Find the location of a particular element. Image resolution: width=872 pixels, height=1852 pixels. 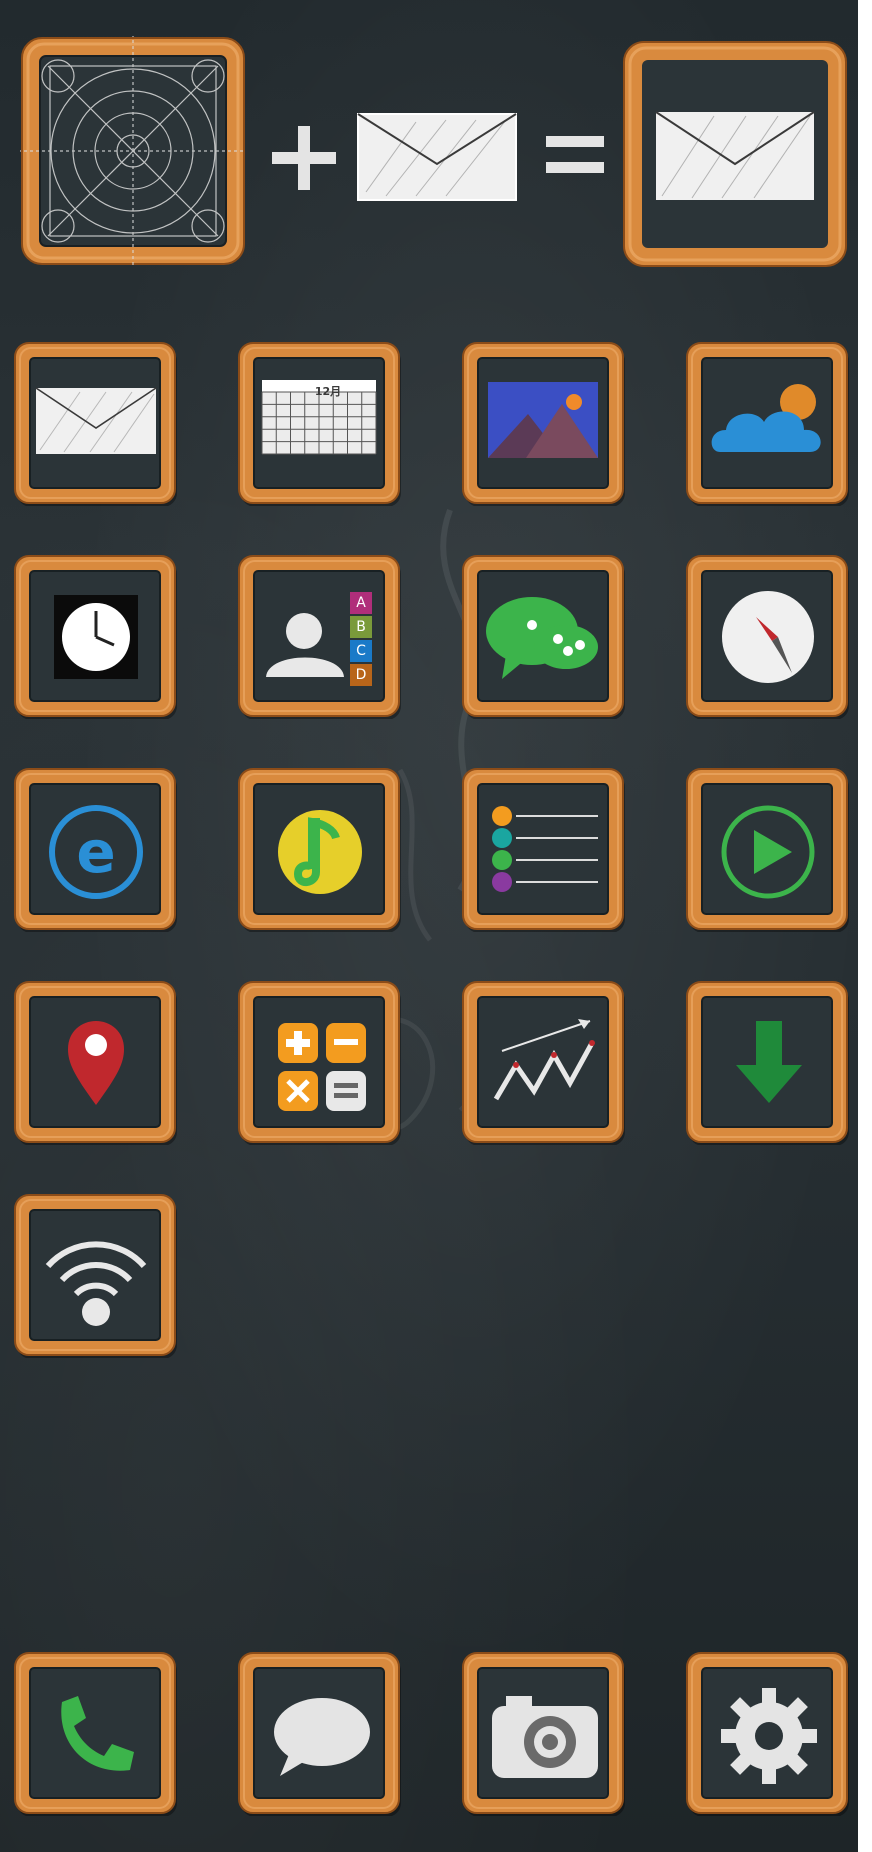

contacts-icon is located at coordinates (319, 637).